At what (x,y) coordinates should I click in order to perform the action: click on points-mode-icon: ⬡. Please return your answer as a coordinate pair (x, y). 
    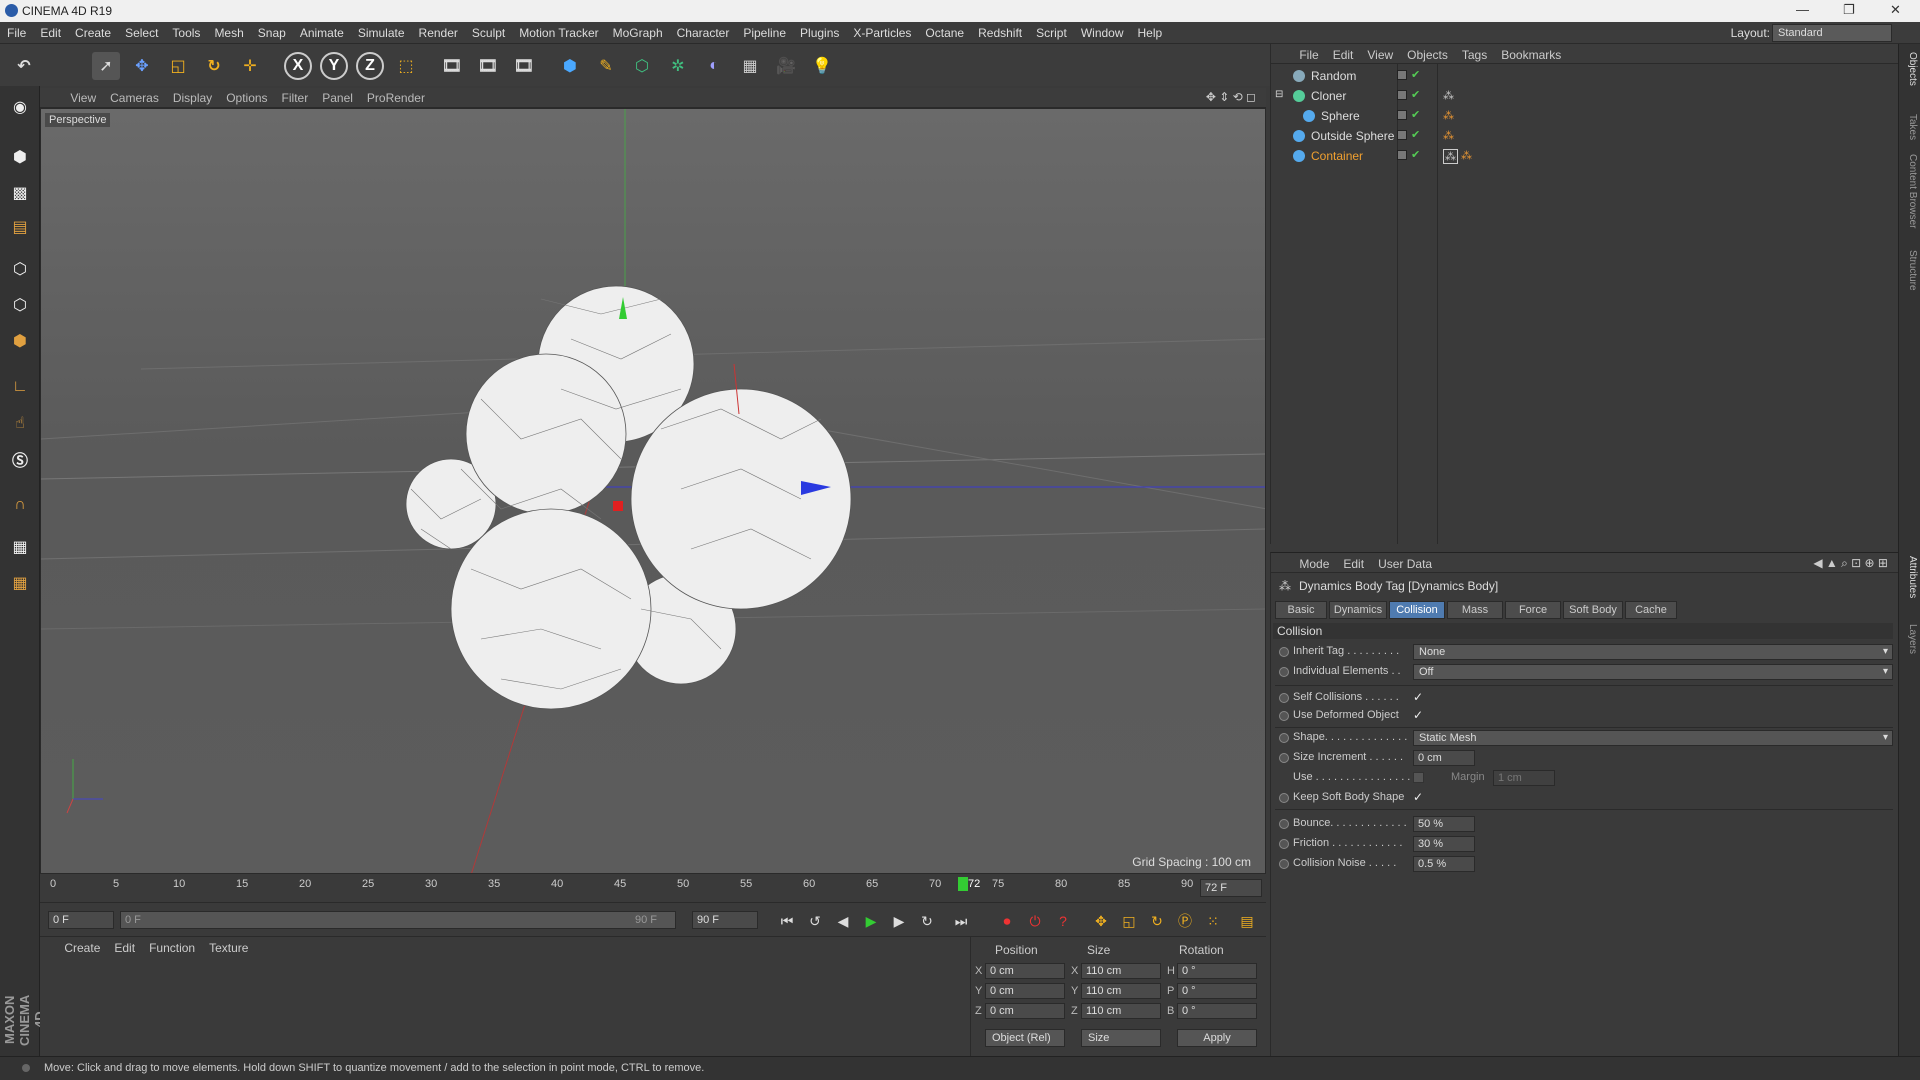
    Looking at the image, I should click on (20, 269).